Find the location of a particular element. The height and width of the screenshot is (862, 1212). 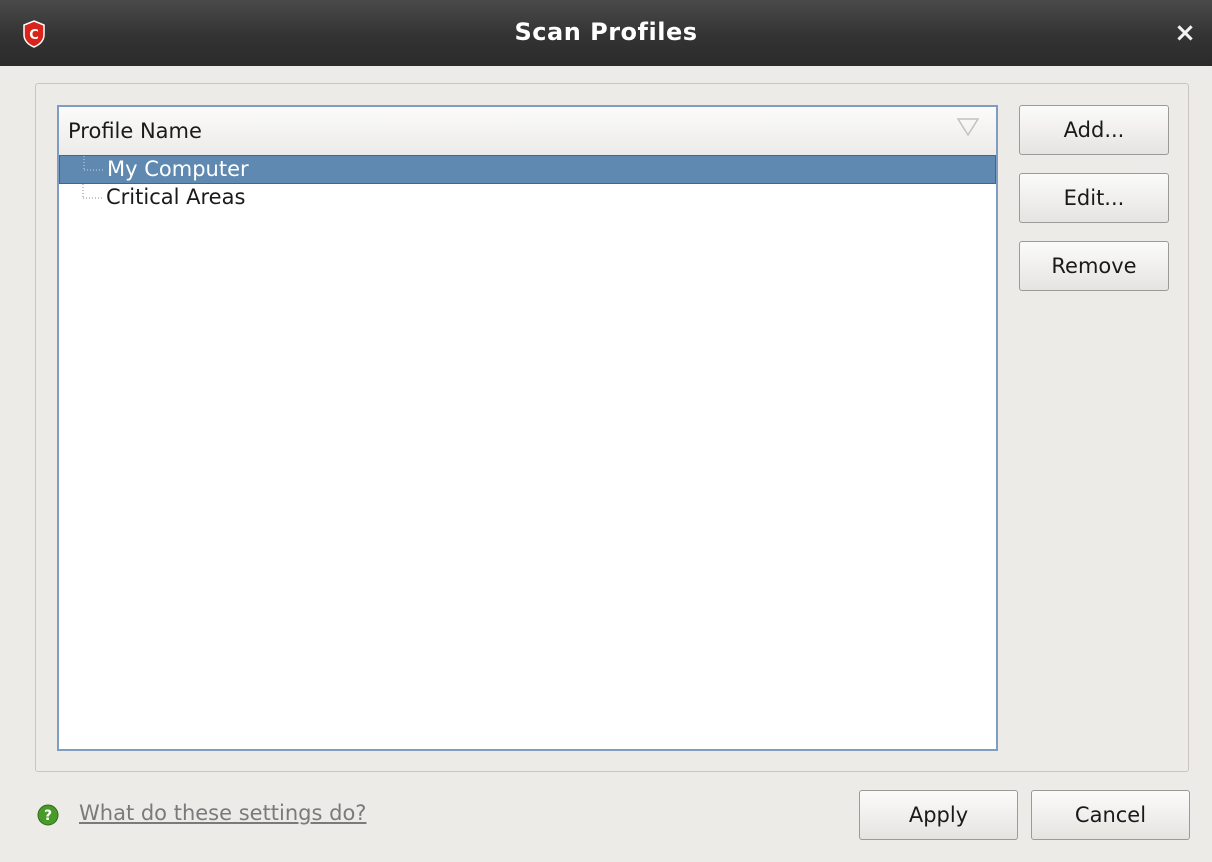

sort-triangle-icon is located at coordinates (968, 127).